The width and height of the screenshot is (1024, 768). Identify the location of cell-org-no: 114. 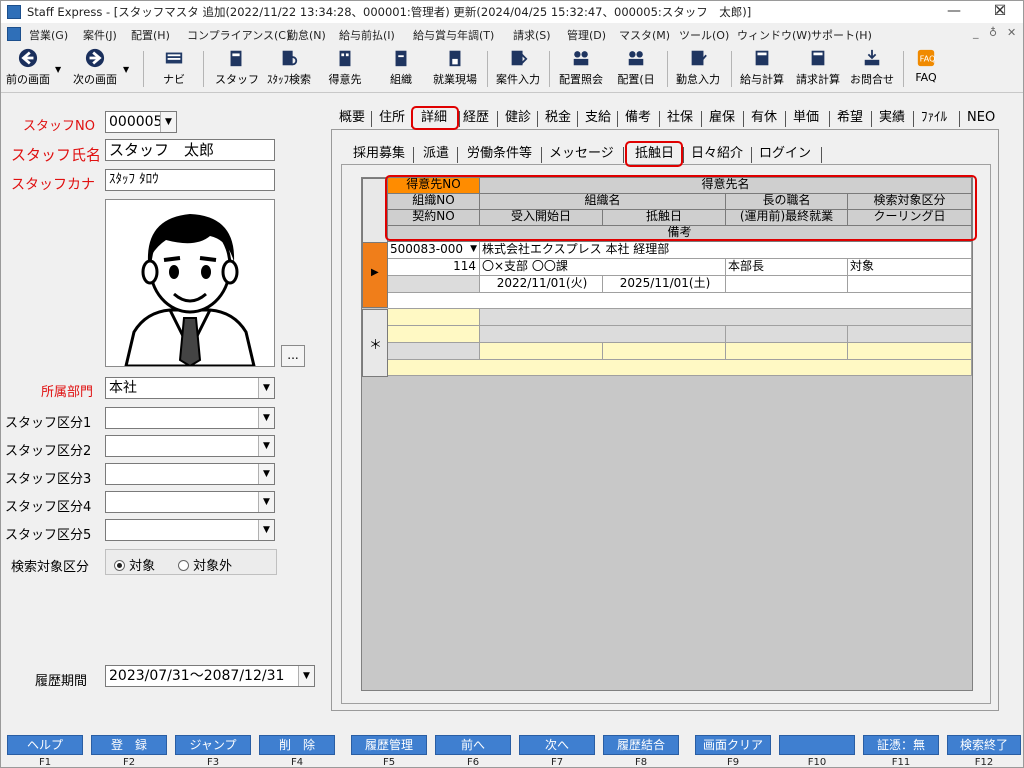
(434, 267).